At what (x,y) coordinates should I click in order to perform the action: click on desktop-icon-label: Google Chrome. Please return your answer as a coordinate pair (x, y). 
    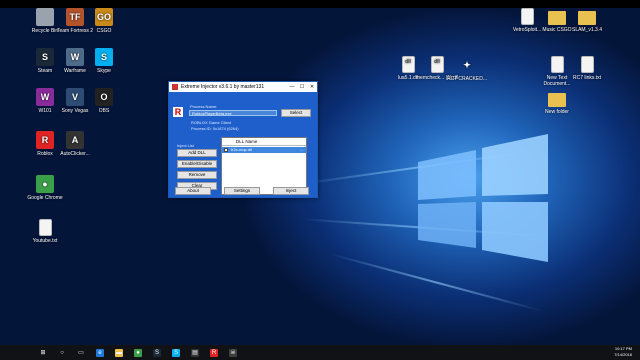
    Looking at the image, I should click on (45, 198).